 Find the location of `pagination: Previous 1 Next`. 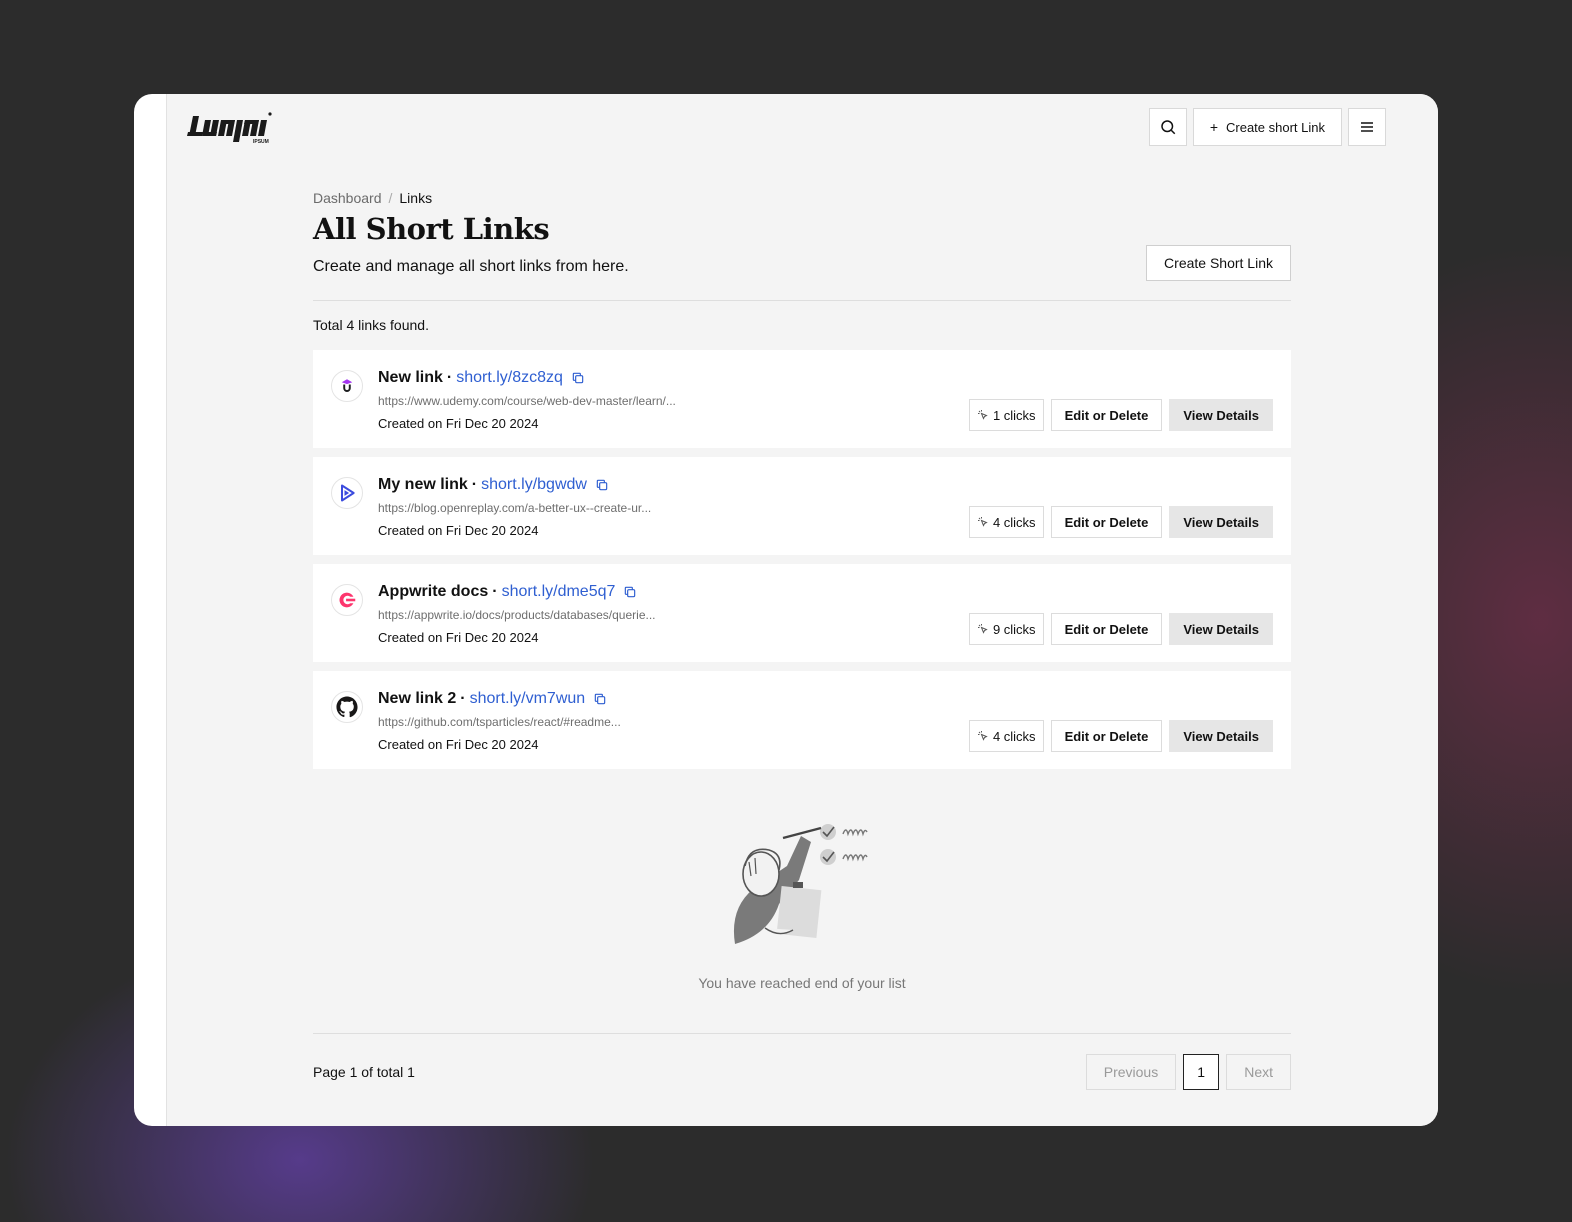

pagination: Previous 1 Next is located at coordinates (1188, 1072).